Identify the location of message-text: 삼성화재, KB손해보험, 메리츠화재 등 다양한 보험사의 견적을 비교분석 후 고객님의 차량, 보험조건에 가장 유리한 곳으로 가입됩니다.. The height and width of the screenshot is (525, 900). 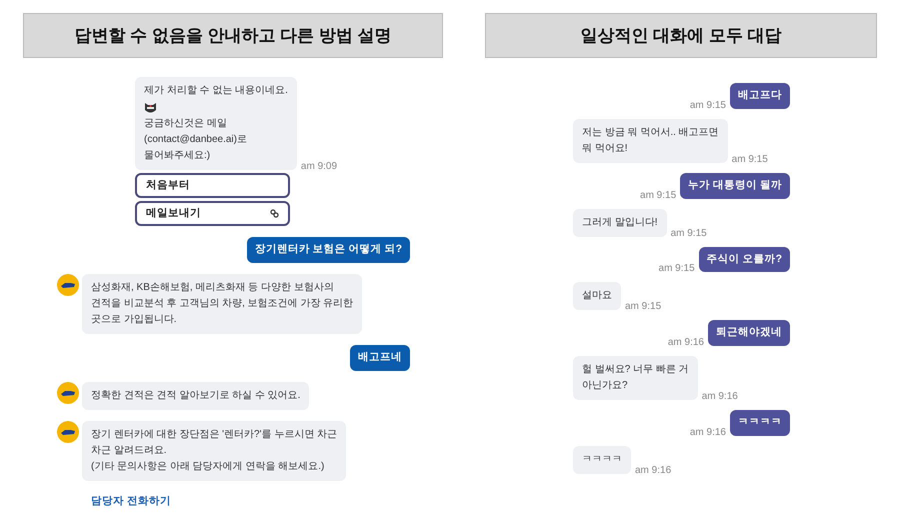
(222, 303).